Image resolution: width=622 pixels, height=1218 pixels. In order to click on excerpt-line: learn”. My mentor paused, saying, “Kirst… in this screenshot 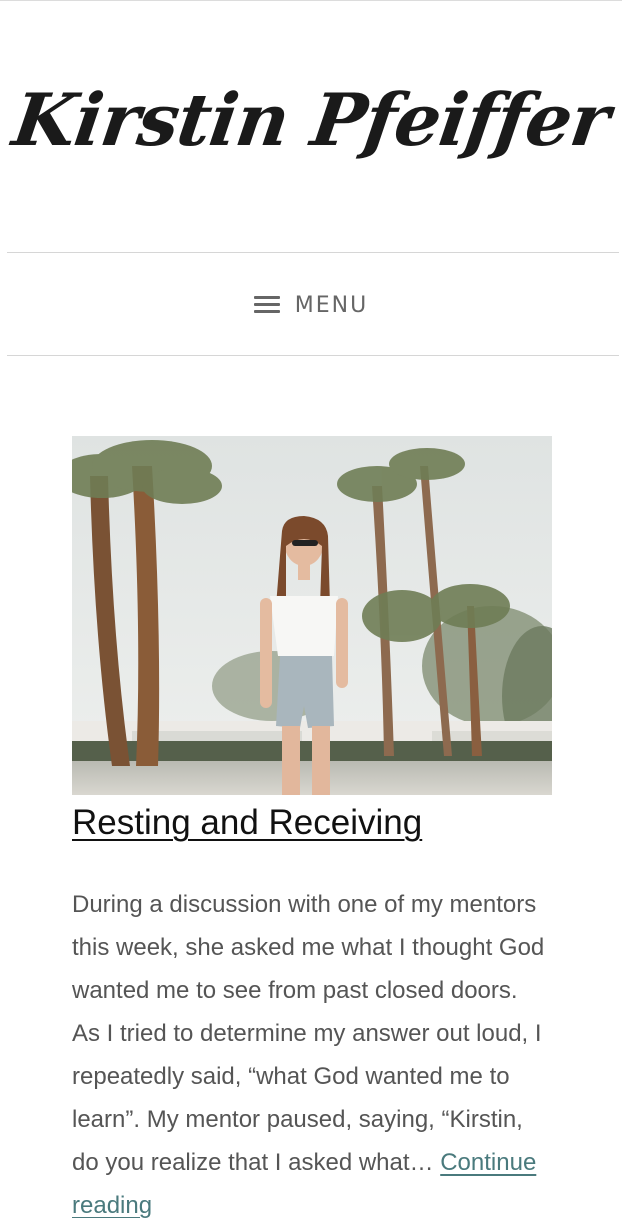, I will do `click(297, 1119)`.